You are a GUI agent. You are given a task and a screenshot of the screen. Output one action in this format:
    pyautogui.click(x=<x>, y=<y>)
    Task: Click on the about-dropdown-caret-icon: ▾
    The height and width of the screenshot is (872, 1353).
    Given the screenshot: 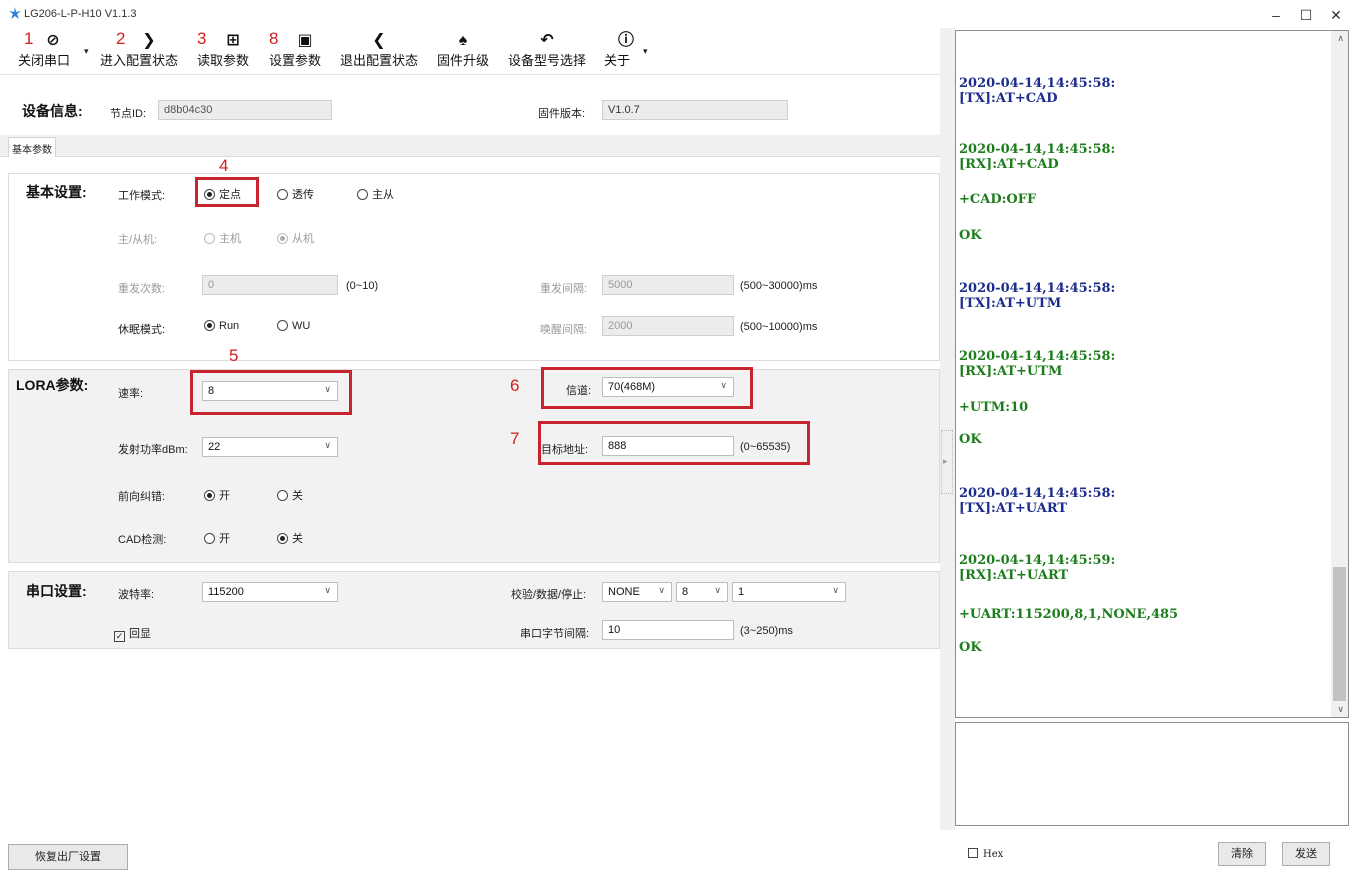 What is the action you would take?
    pyautogui.click(x=645, y=51)
    